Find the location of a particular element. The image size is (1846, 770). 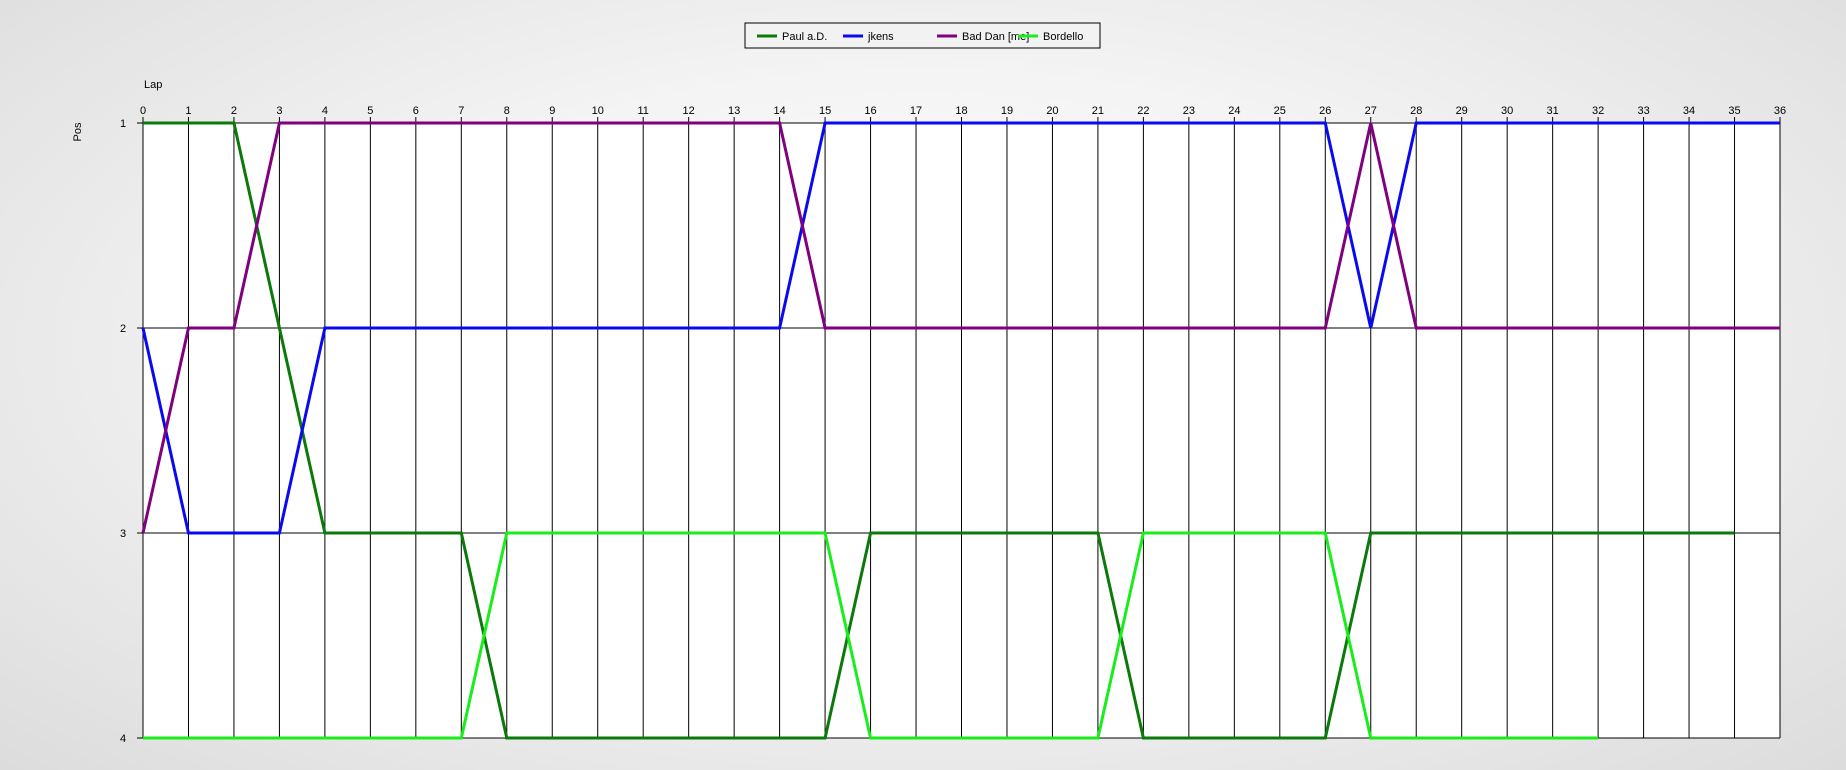

x-tick-label: 22 is located at coordinates (1143, 111).